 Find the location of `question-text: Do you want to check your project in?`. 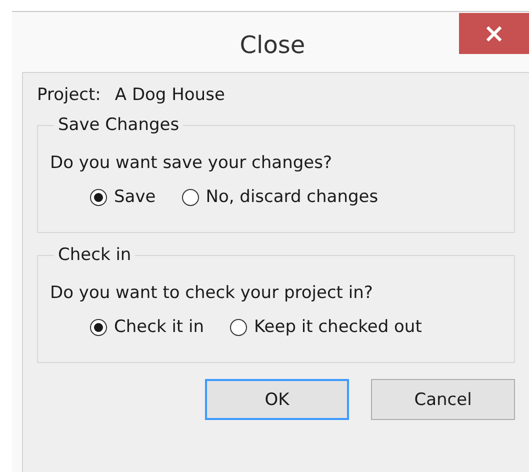

question-text: Do you want to check your project in? is located at coordinates (212, 293).